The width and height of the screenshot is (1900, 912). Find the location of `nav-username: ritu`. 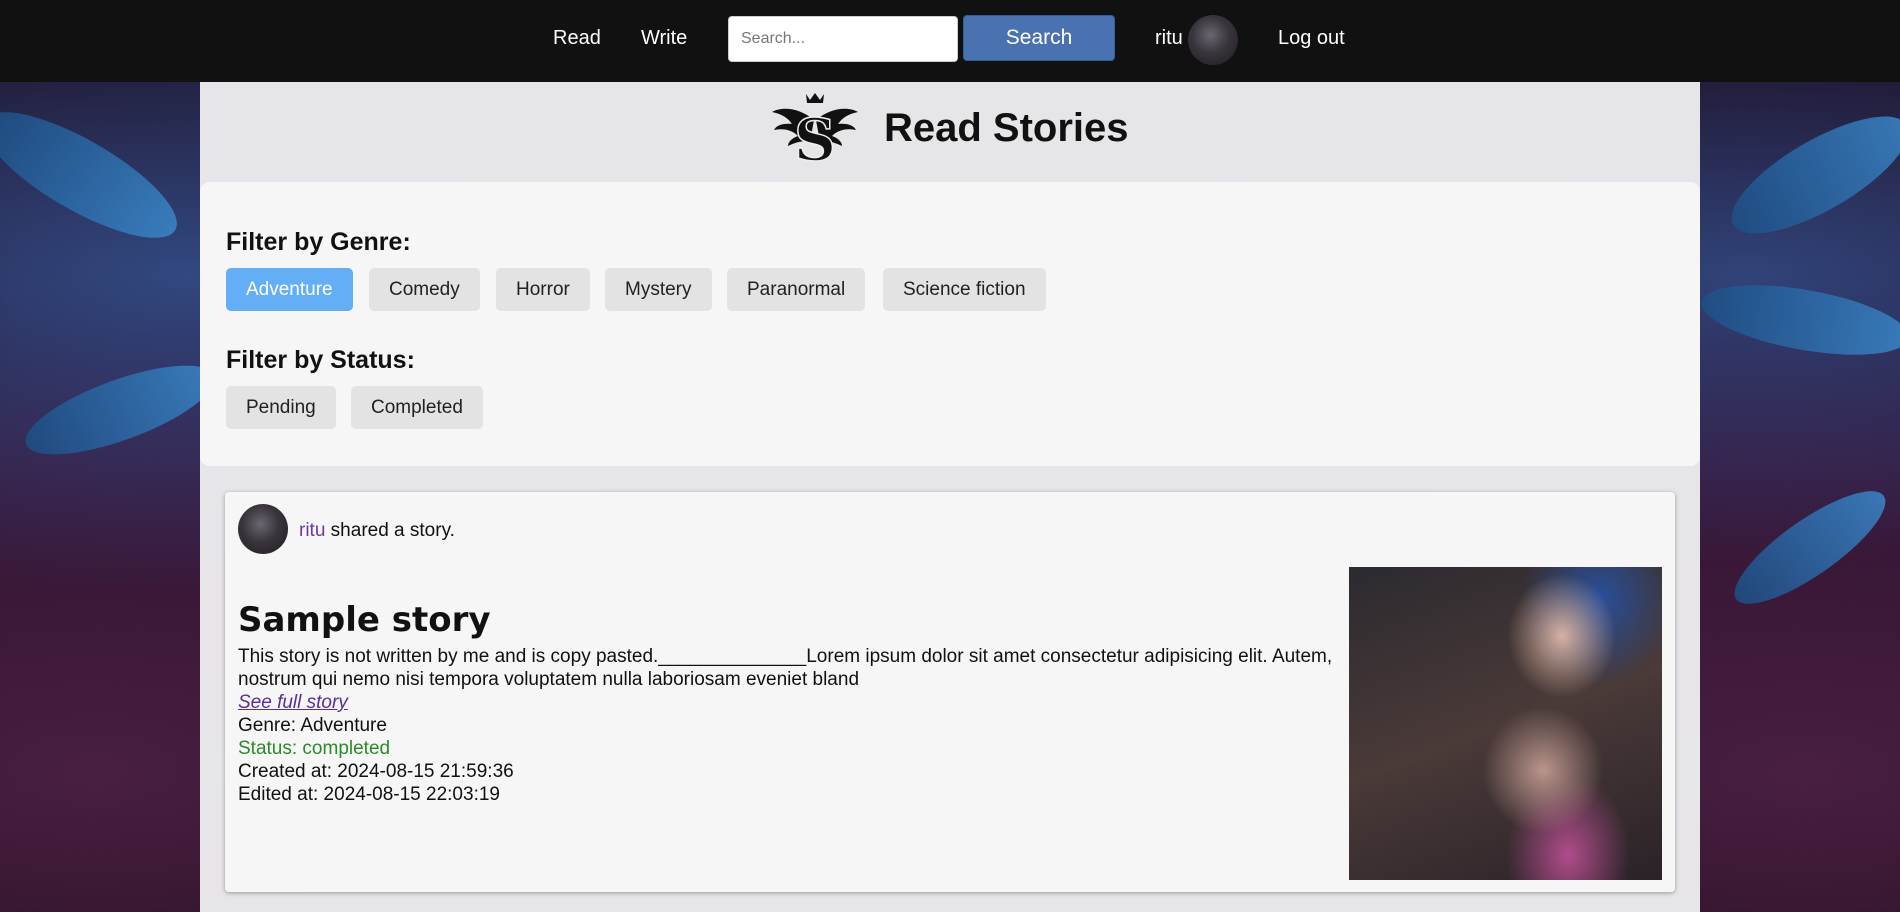

nav-username: ritu is located at coordinates (1169, 38).